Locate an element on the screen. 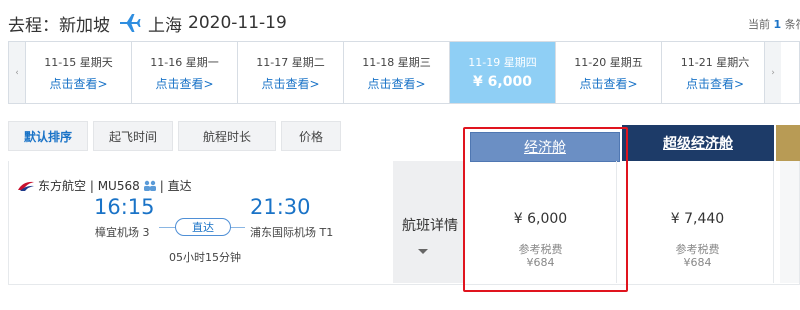 Image resolution: width=800 pixels, height=310 pixels. economy-tax-label: 参考税费 is located at coordinates (540, 249).